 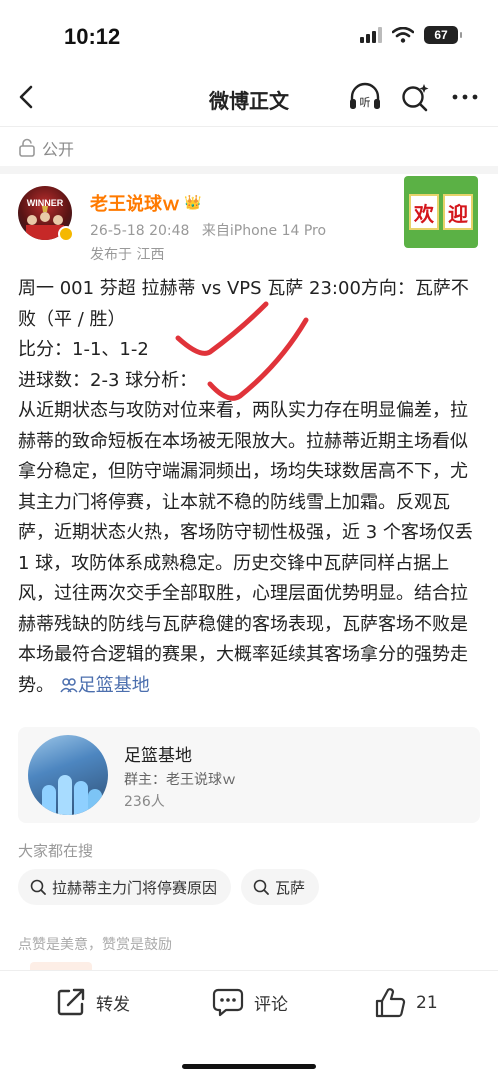 What do you see at coordinates (264, 231) in the screenshot?
I see `post-source: 来自iPhone 14 Pro` at bounding box center [264, 231].